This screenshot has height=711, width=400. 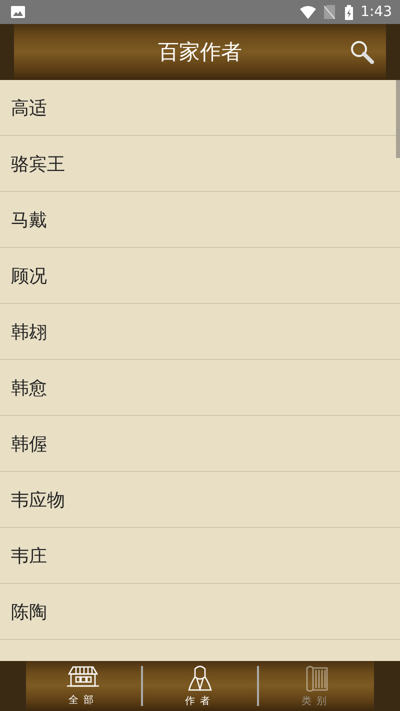 What do you see at coordinates (29, 220) in the screenshot?
I see `author-name: 马戴` at bounding box center [29, 220].